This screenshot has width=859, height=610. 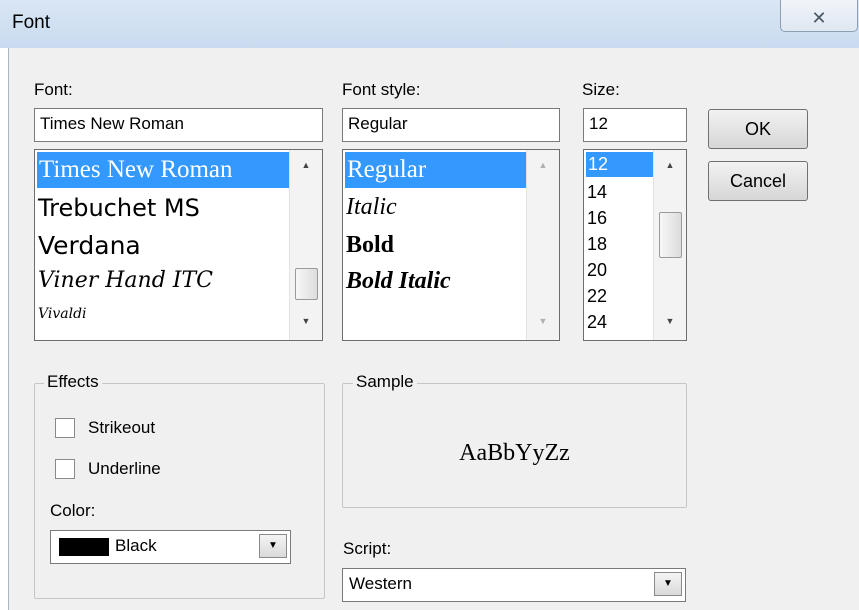 What do you see at coordinates (514, 585) in the screenshot?
I see `script-select: Western ▼` at bounding box center [514, 585].